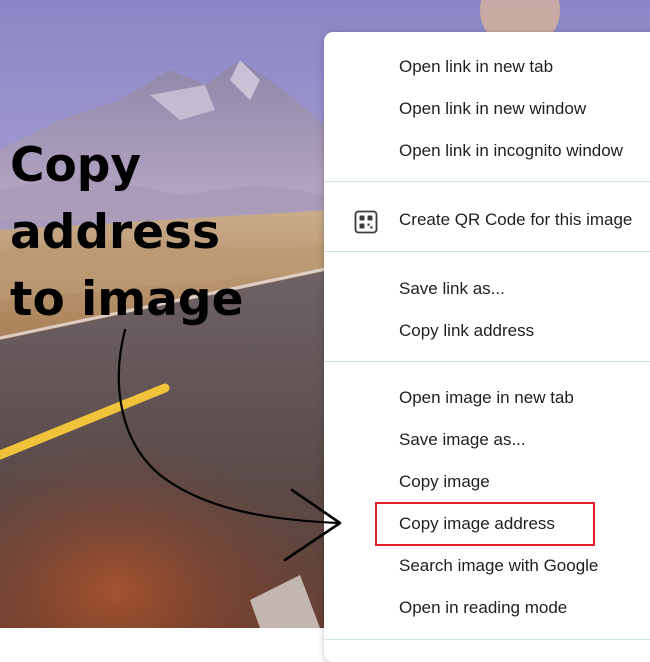  I want to click on menu-item-open-link-new-tab: Open link in new tab, so click(487, 67).